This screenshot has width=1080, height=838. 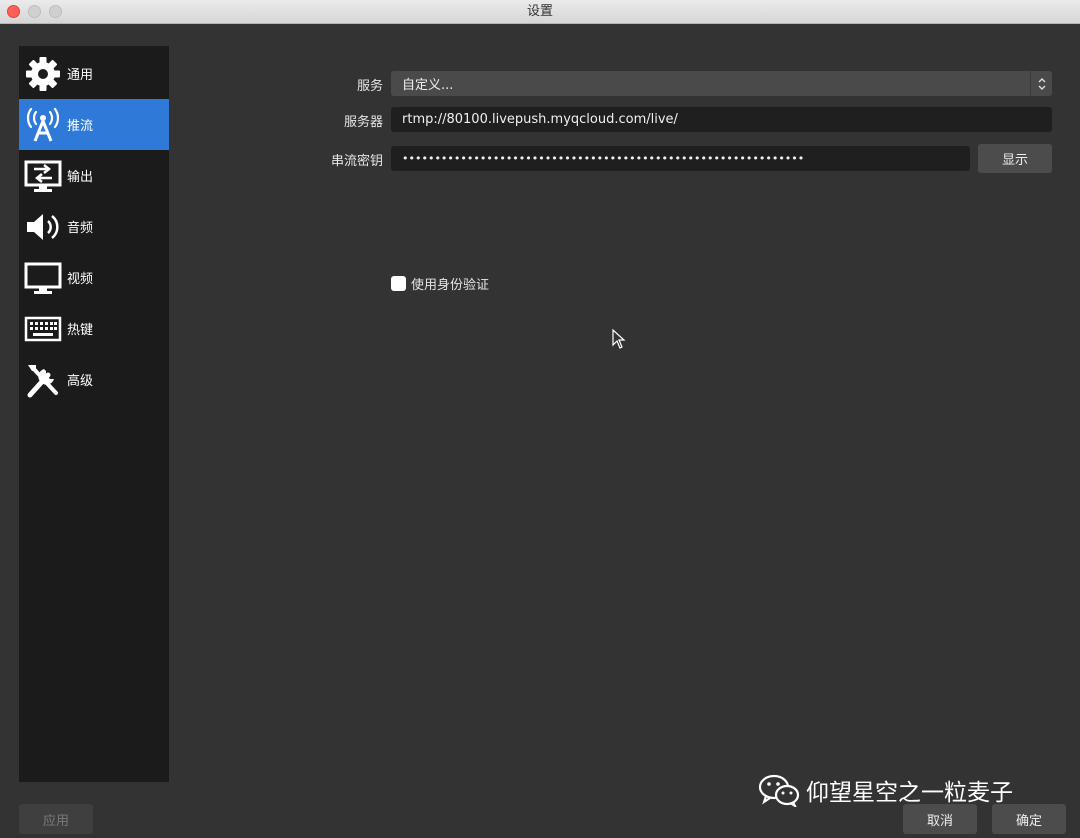 I want to click on sidebar-item-label: 推流, so click(x=80, y=126).